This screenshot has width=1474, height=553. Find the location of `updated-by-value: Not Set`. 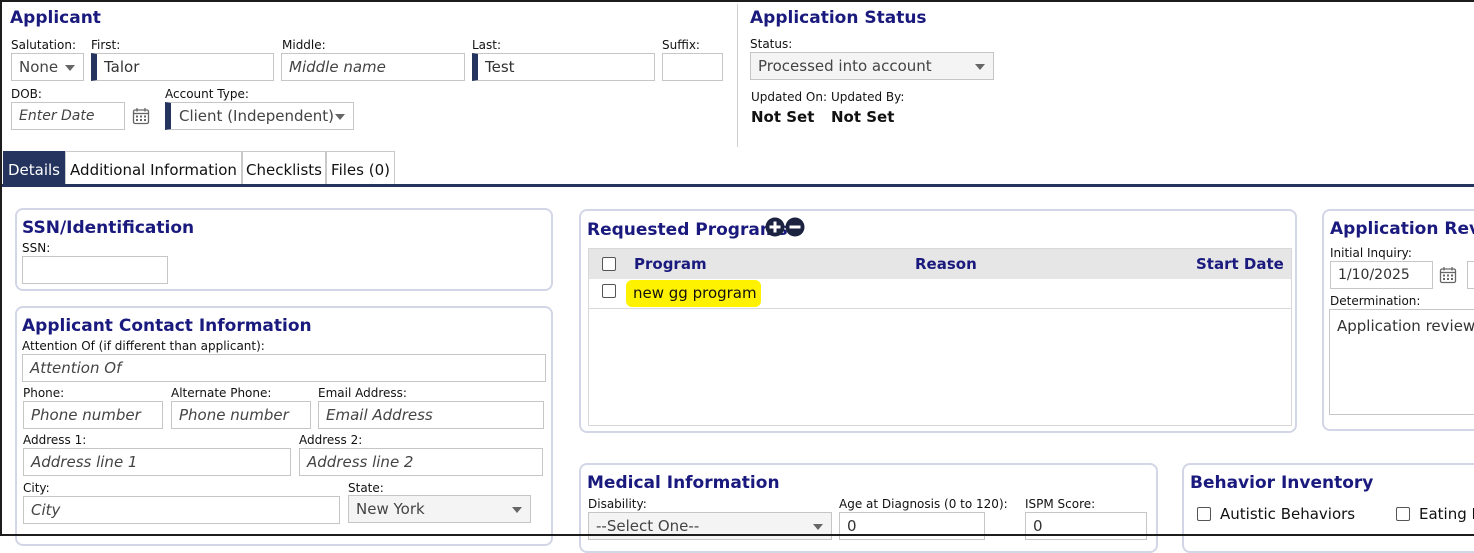

updated-by-value: Not Set is located at coordinates (863, 117).